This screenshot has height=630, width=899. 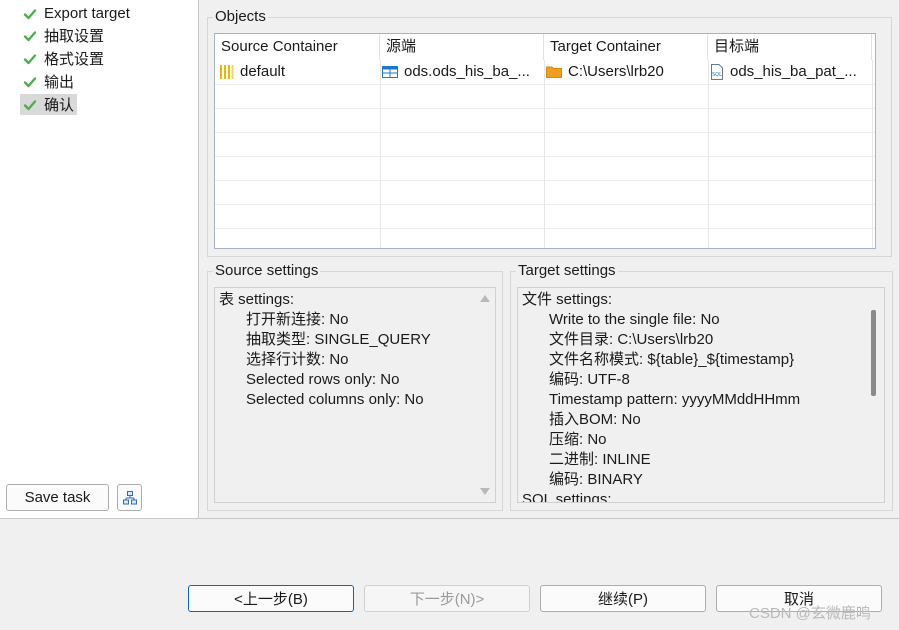 I want to click on table-header: Source Container 源端 Target Container 目标端, so click(x=545, y=47).